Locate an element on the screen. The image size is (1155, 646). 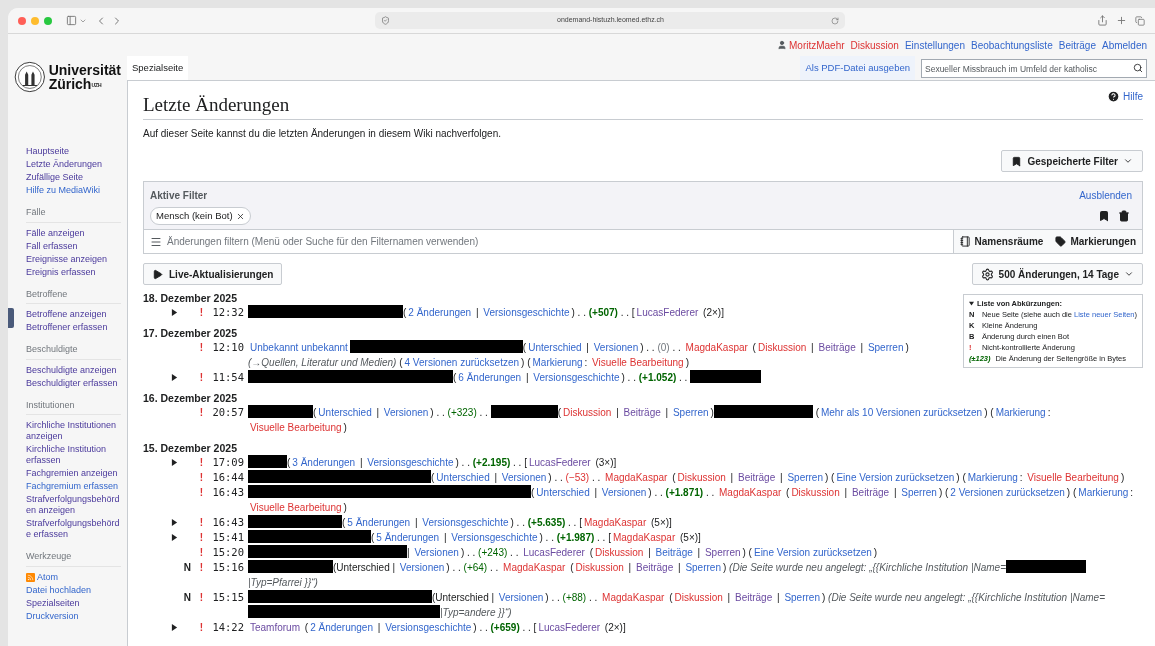
link: 6 Änderungen is located at coordinates (490, 378).